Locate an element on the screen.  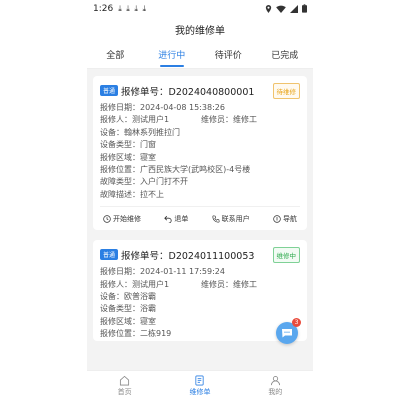
location-icon is located at coordinates (268, 8).